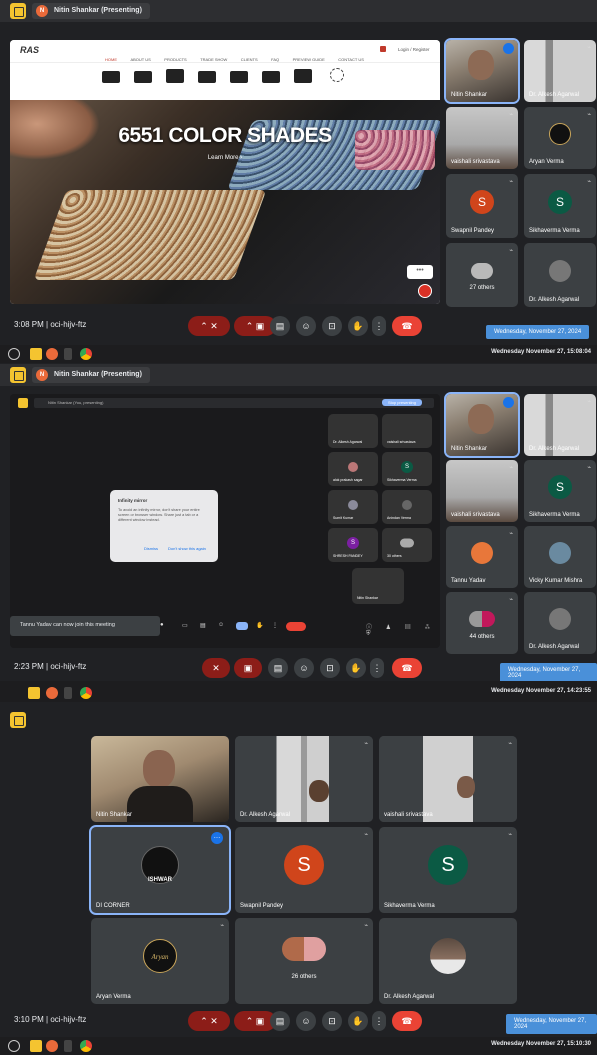  What do you see at coordinates (401, 402) in the screenshot?
I see `stop-presenting-button: Stop presenting` at bounding box center [401, 402].